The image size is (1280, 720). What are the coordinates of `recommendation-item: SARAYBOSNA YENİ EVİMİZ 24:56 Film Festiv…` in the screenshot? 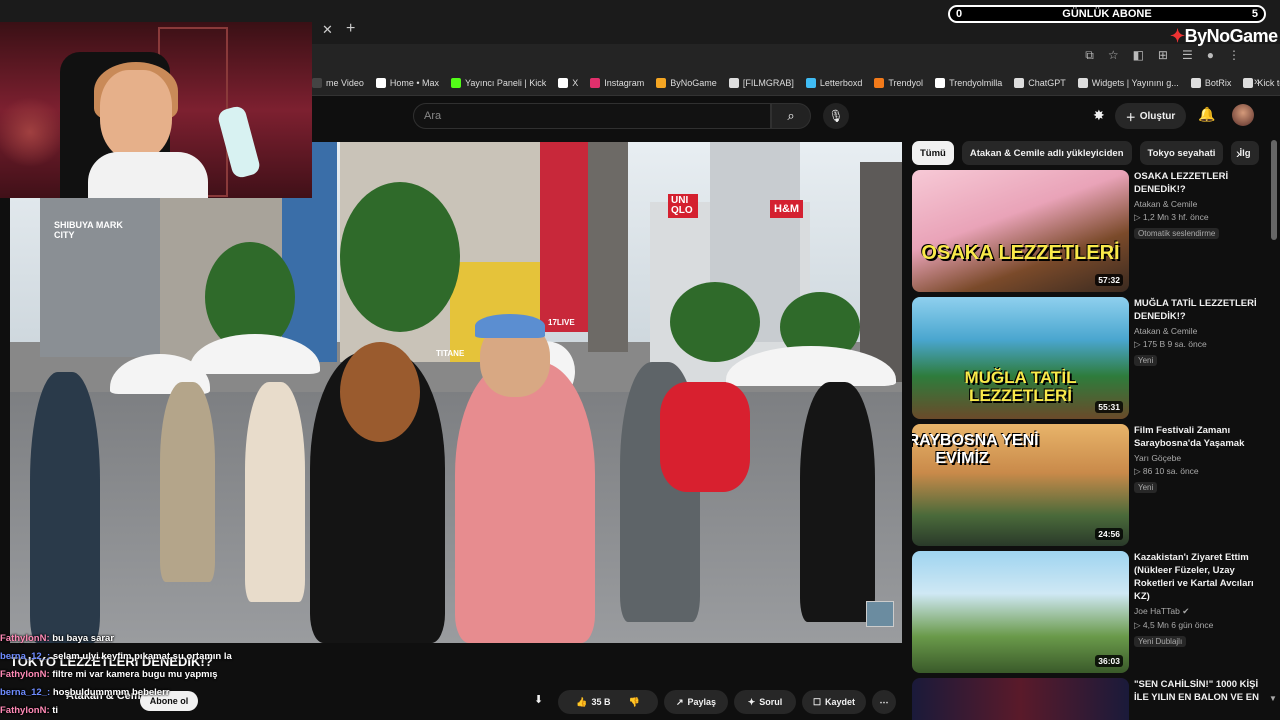 It's located at (1087, 485).